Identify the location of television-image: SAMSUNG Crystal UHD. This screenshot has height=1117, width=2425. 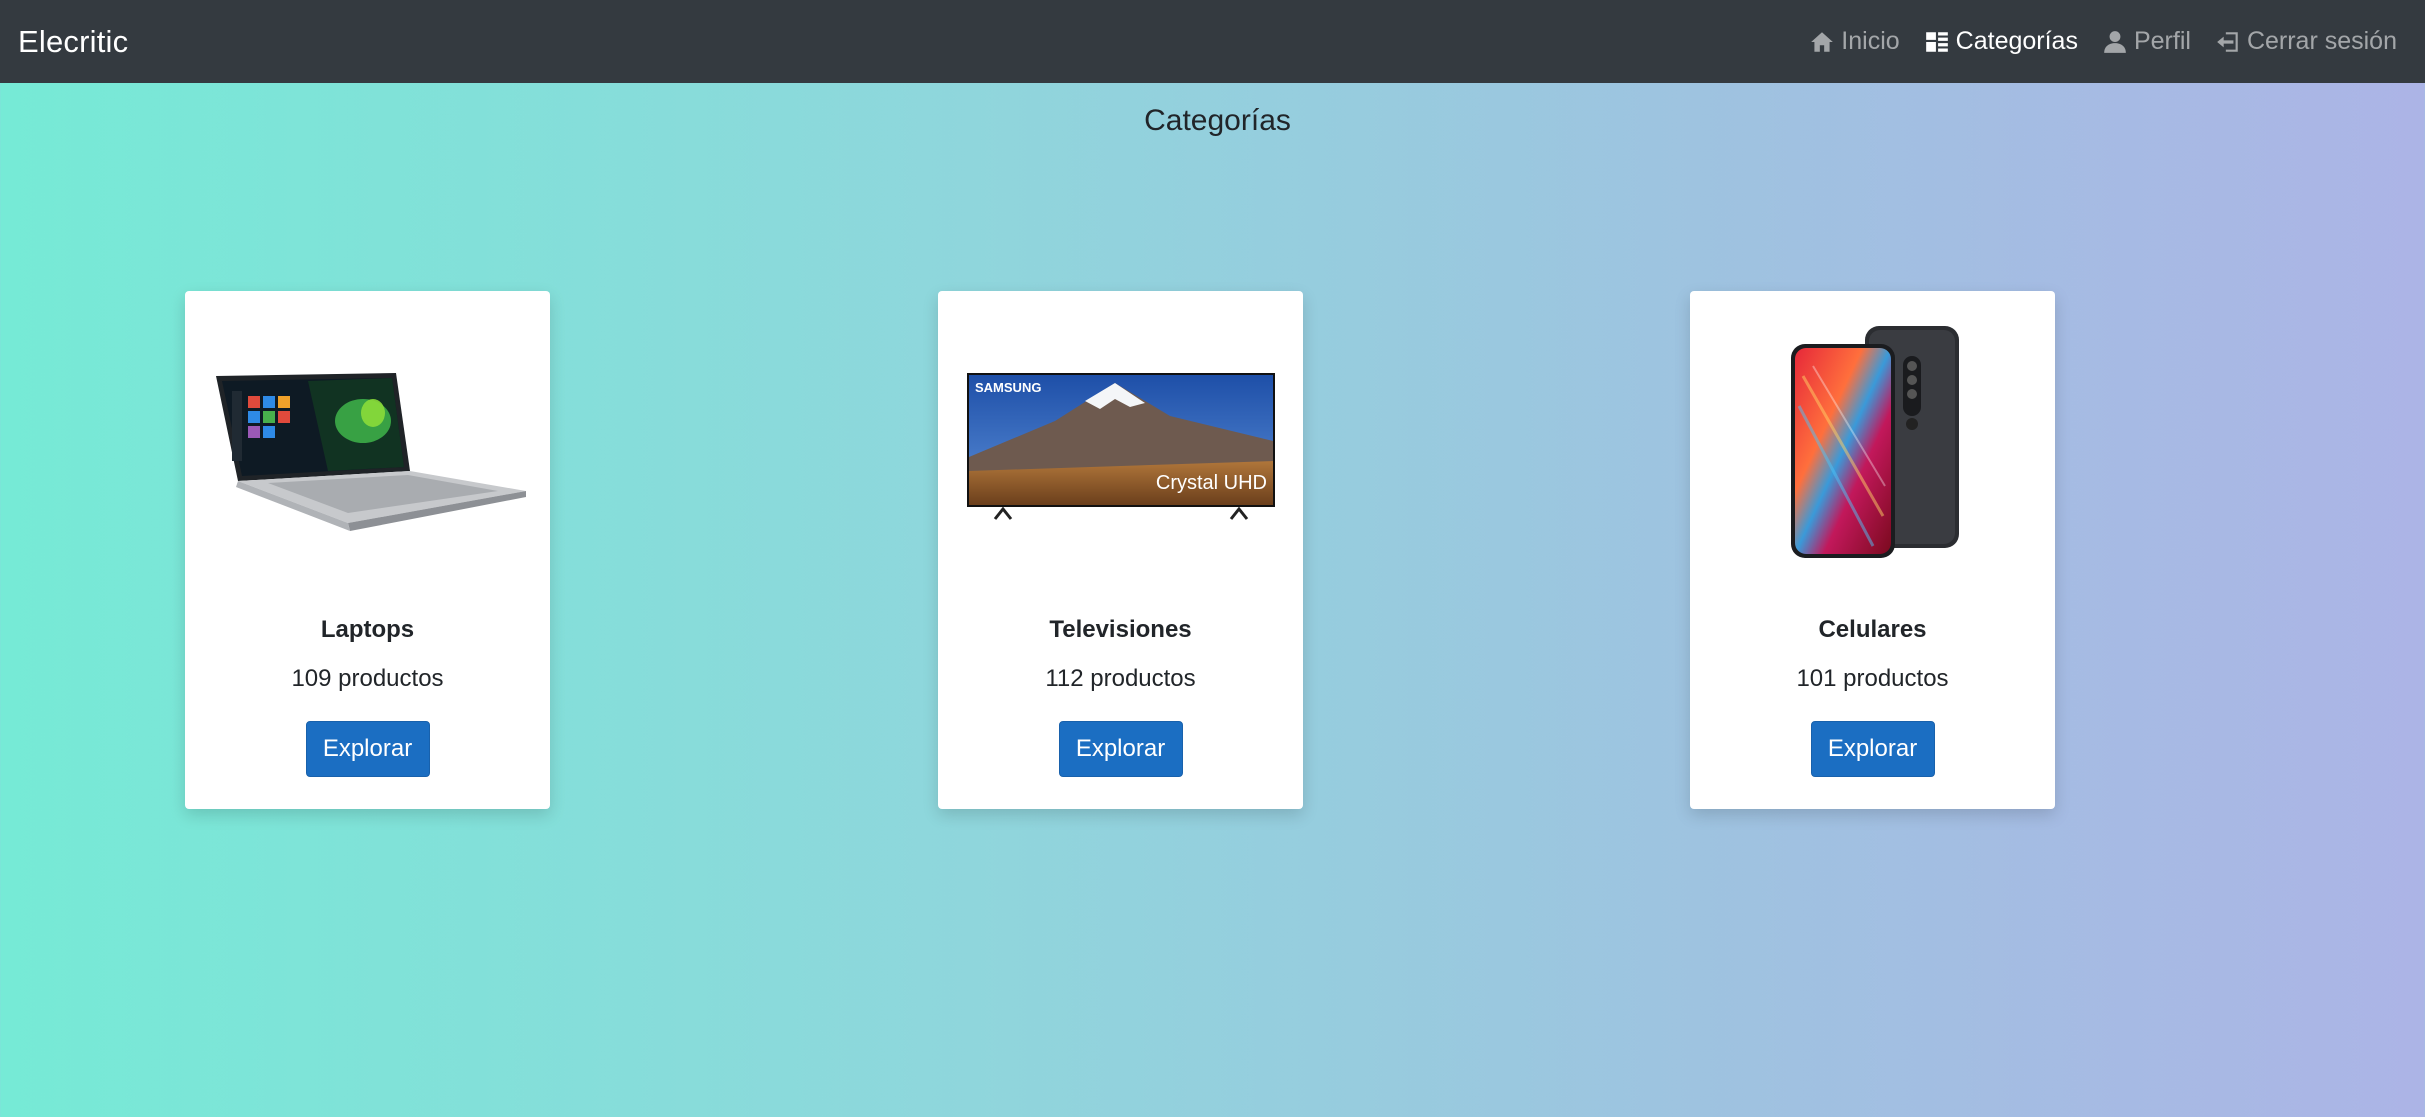
(1120, 441).